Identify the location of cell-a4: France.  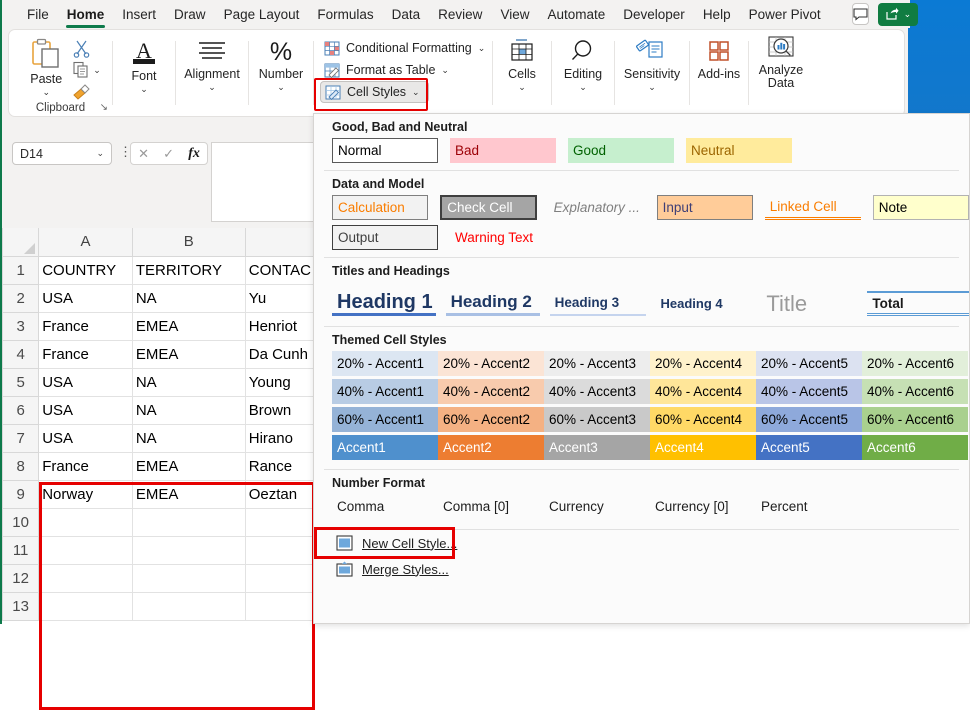
(85, 354).